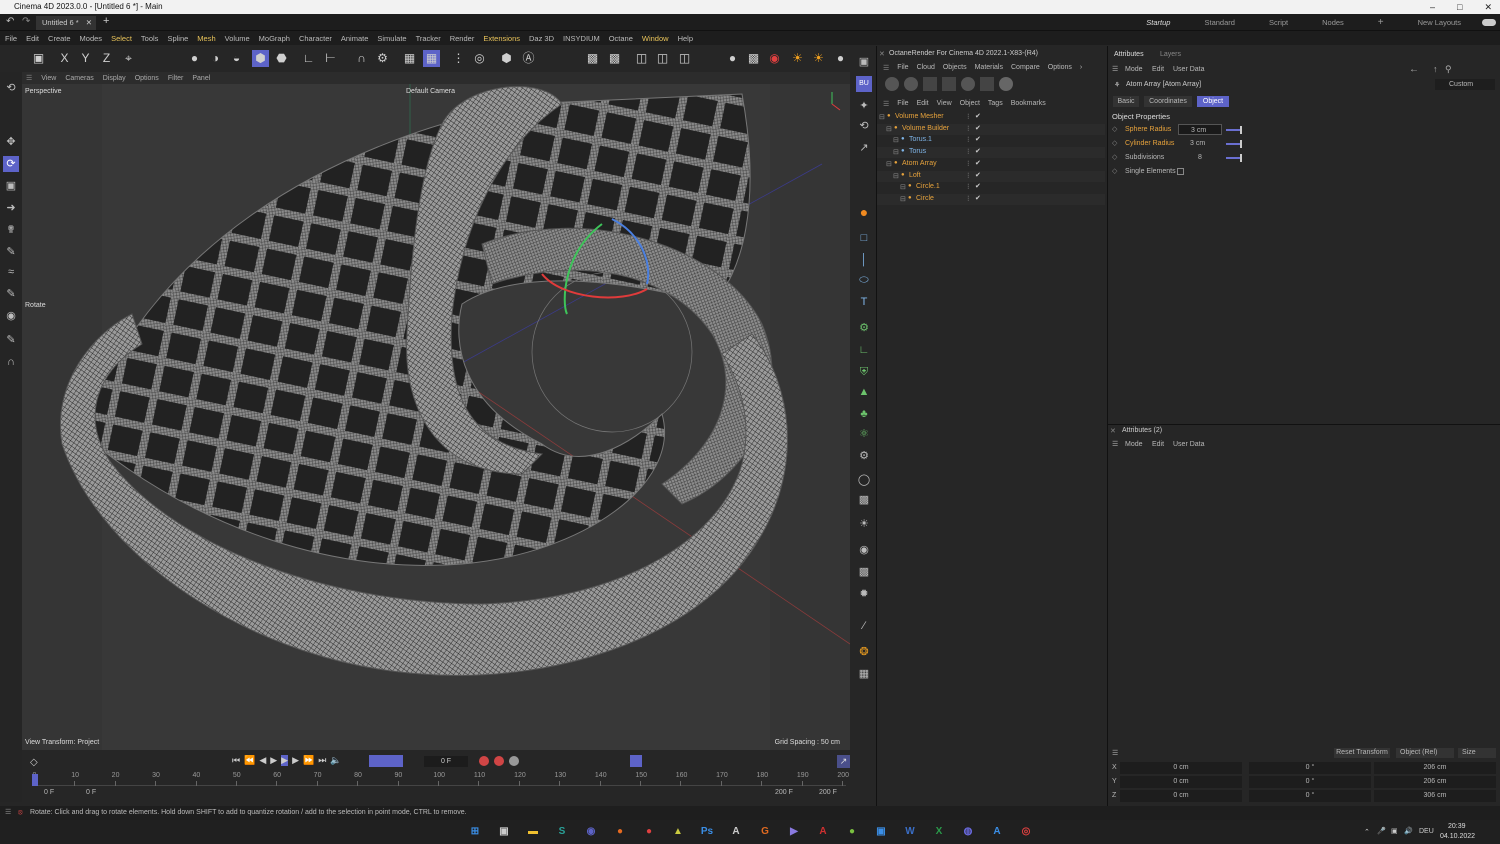 Image resolution: width=1500 pixels, height=844 pixels. Describe the element at coordinates (678, 832) in the screenshot. I see `app-icon: ▲` at that location.